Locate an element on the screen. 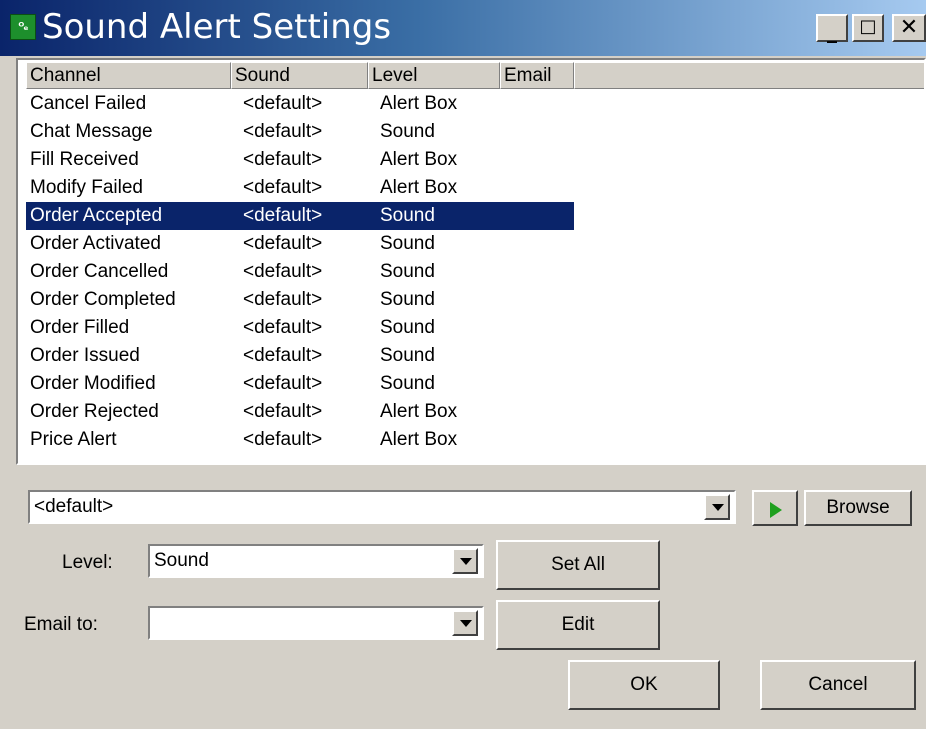  cell-channel: Price Alert is located at coordinates (73, 439).